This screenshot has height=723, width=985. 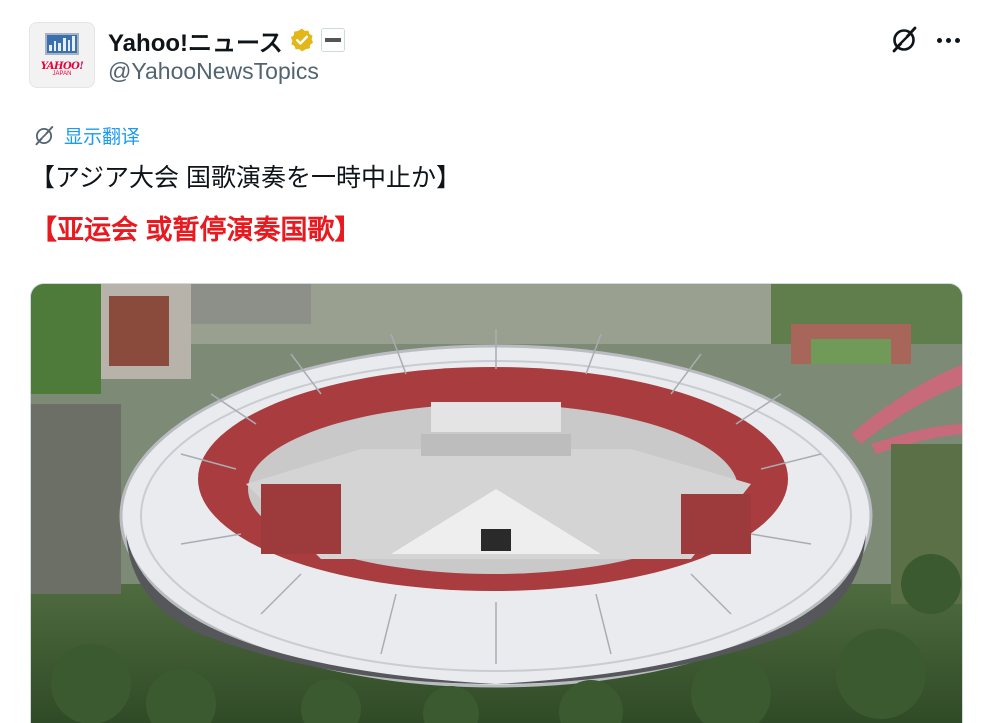 I want to click on avatar-screen-graphic, so click(x=62, y=44).